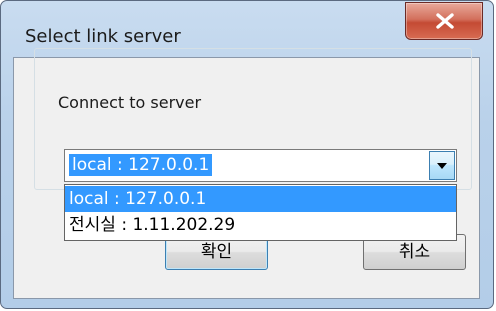 The height and width of the screenshot is (311, 496). I want to click on close-button, so click(444, 21).